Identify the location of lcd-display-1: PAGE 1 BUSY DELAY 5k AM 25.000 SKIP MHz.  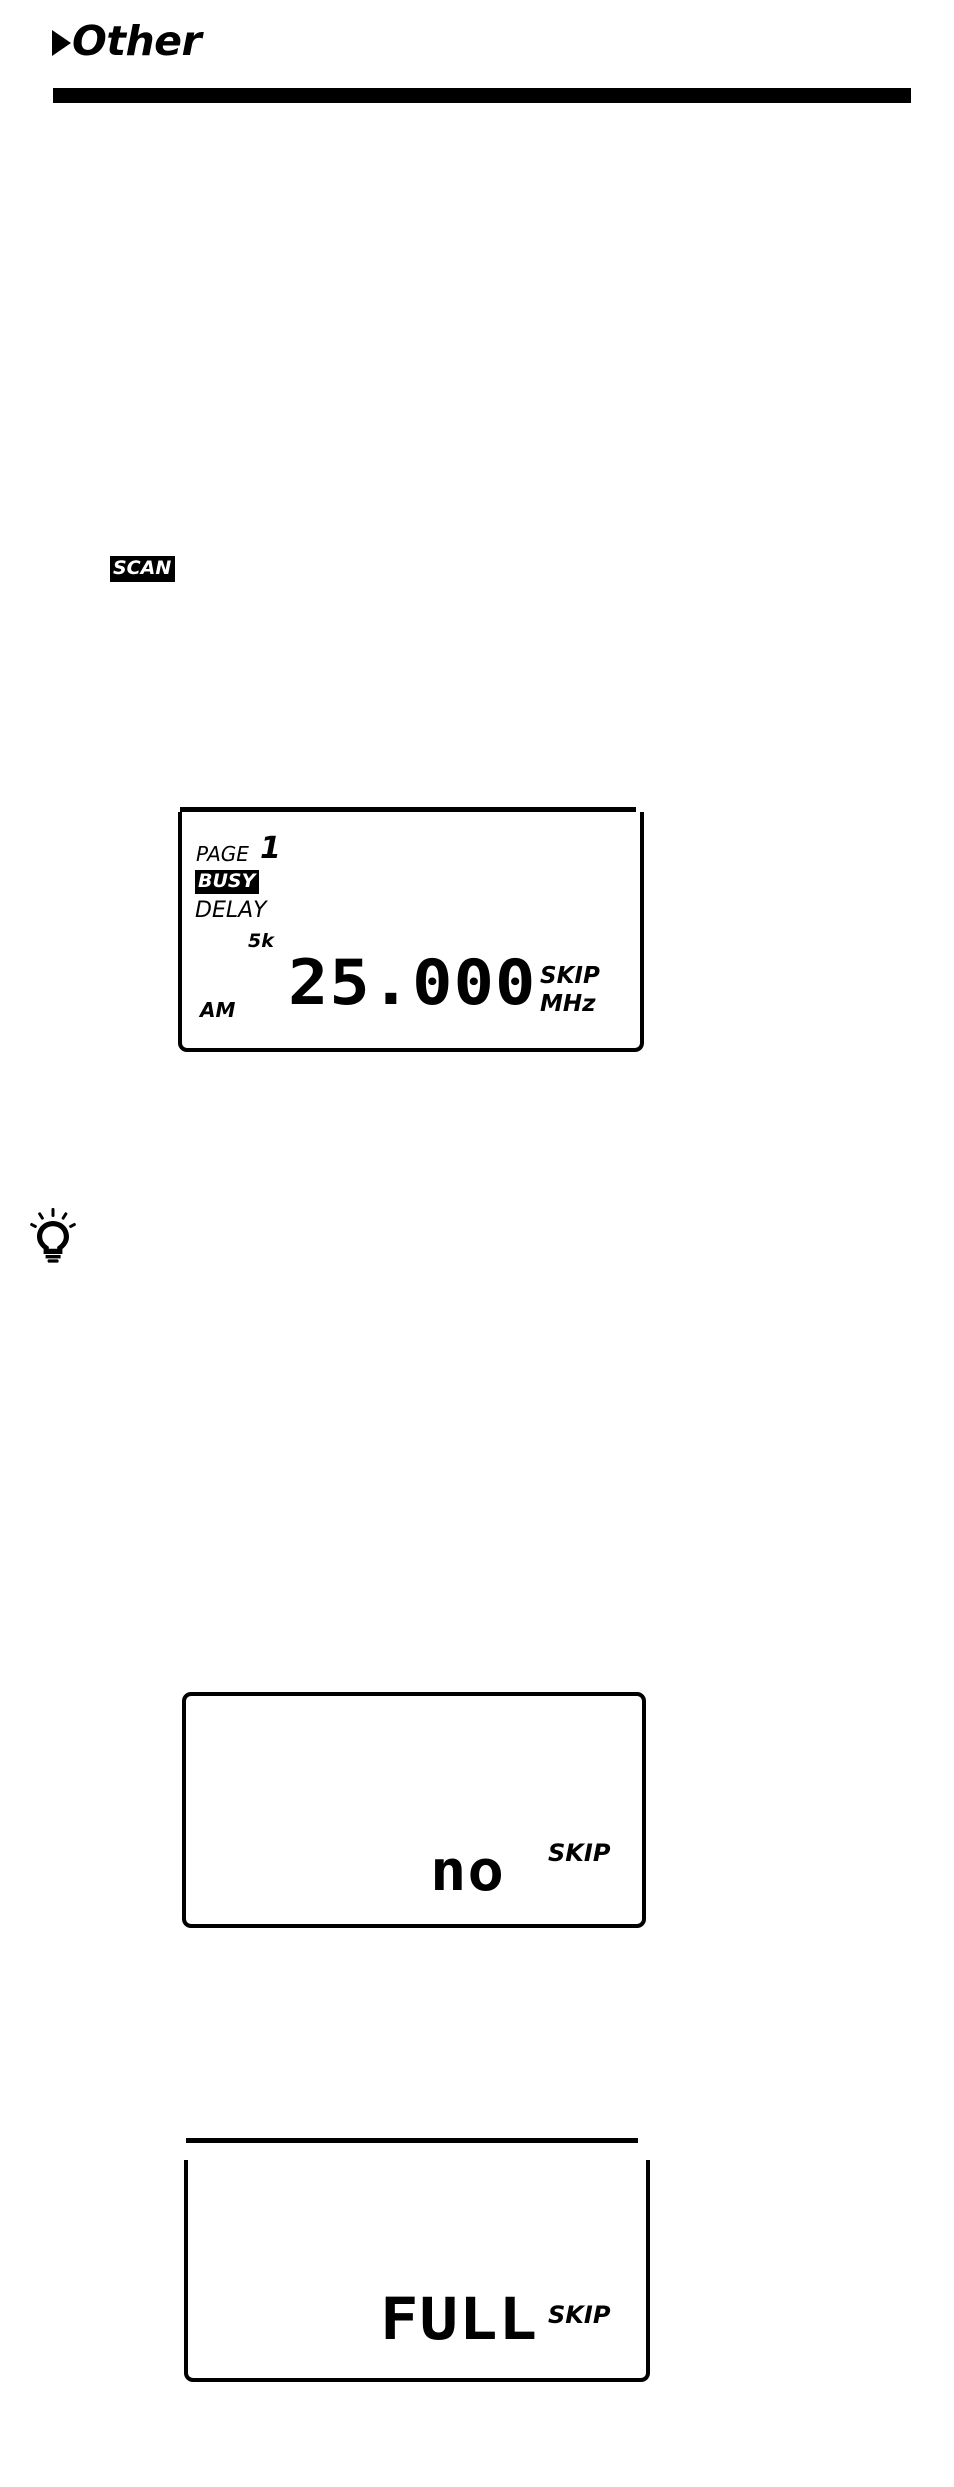
(411, 929).